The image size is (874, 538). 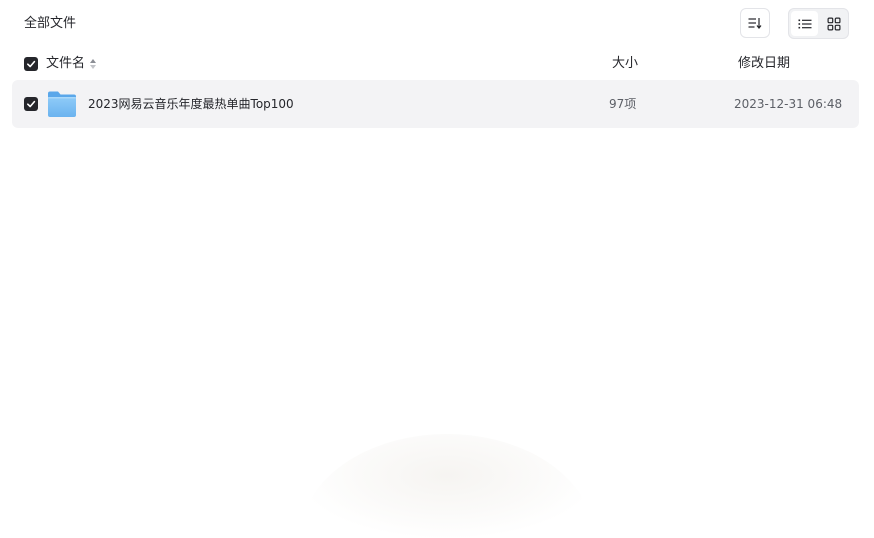 I want to click on folder-icon, so click(x=62, y=104).